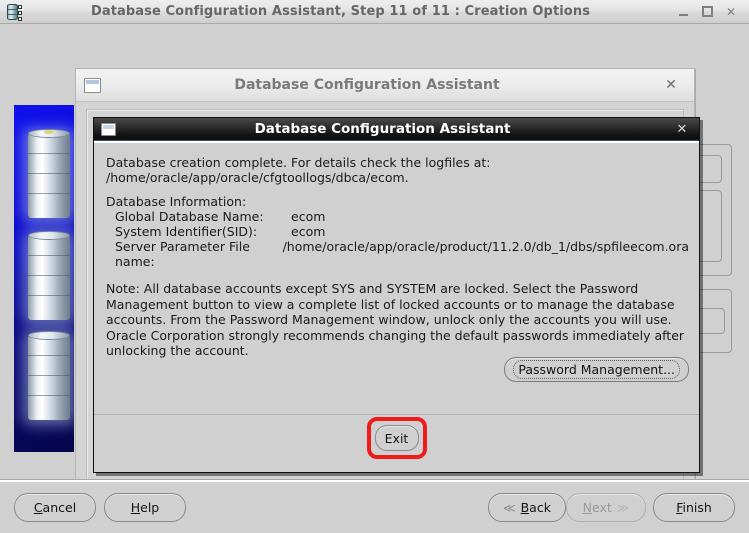 This screenshot has height=533, width=749. I want to click on next-mnemonic: N, so click(587, 507).